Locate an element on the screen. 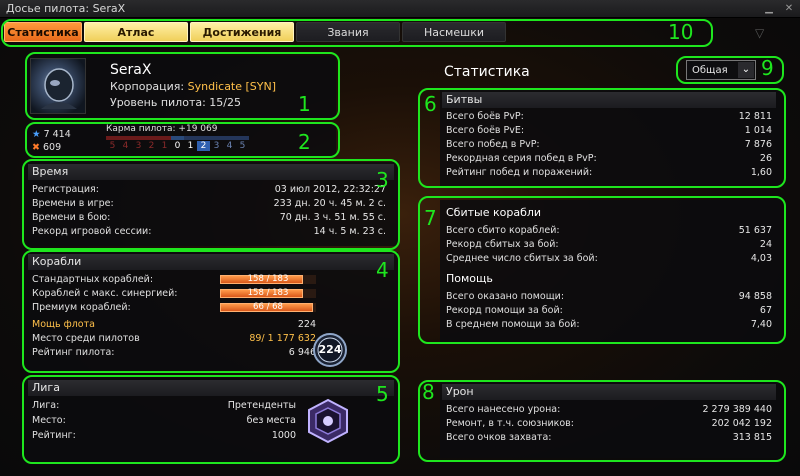 This screenshot has height=476, width=800. stats-title: Статистика is located at coordinates (487, 72).